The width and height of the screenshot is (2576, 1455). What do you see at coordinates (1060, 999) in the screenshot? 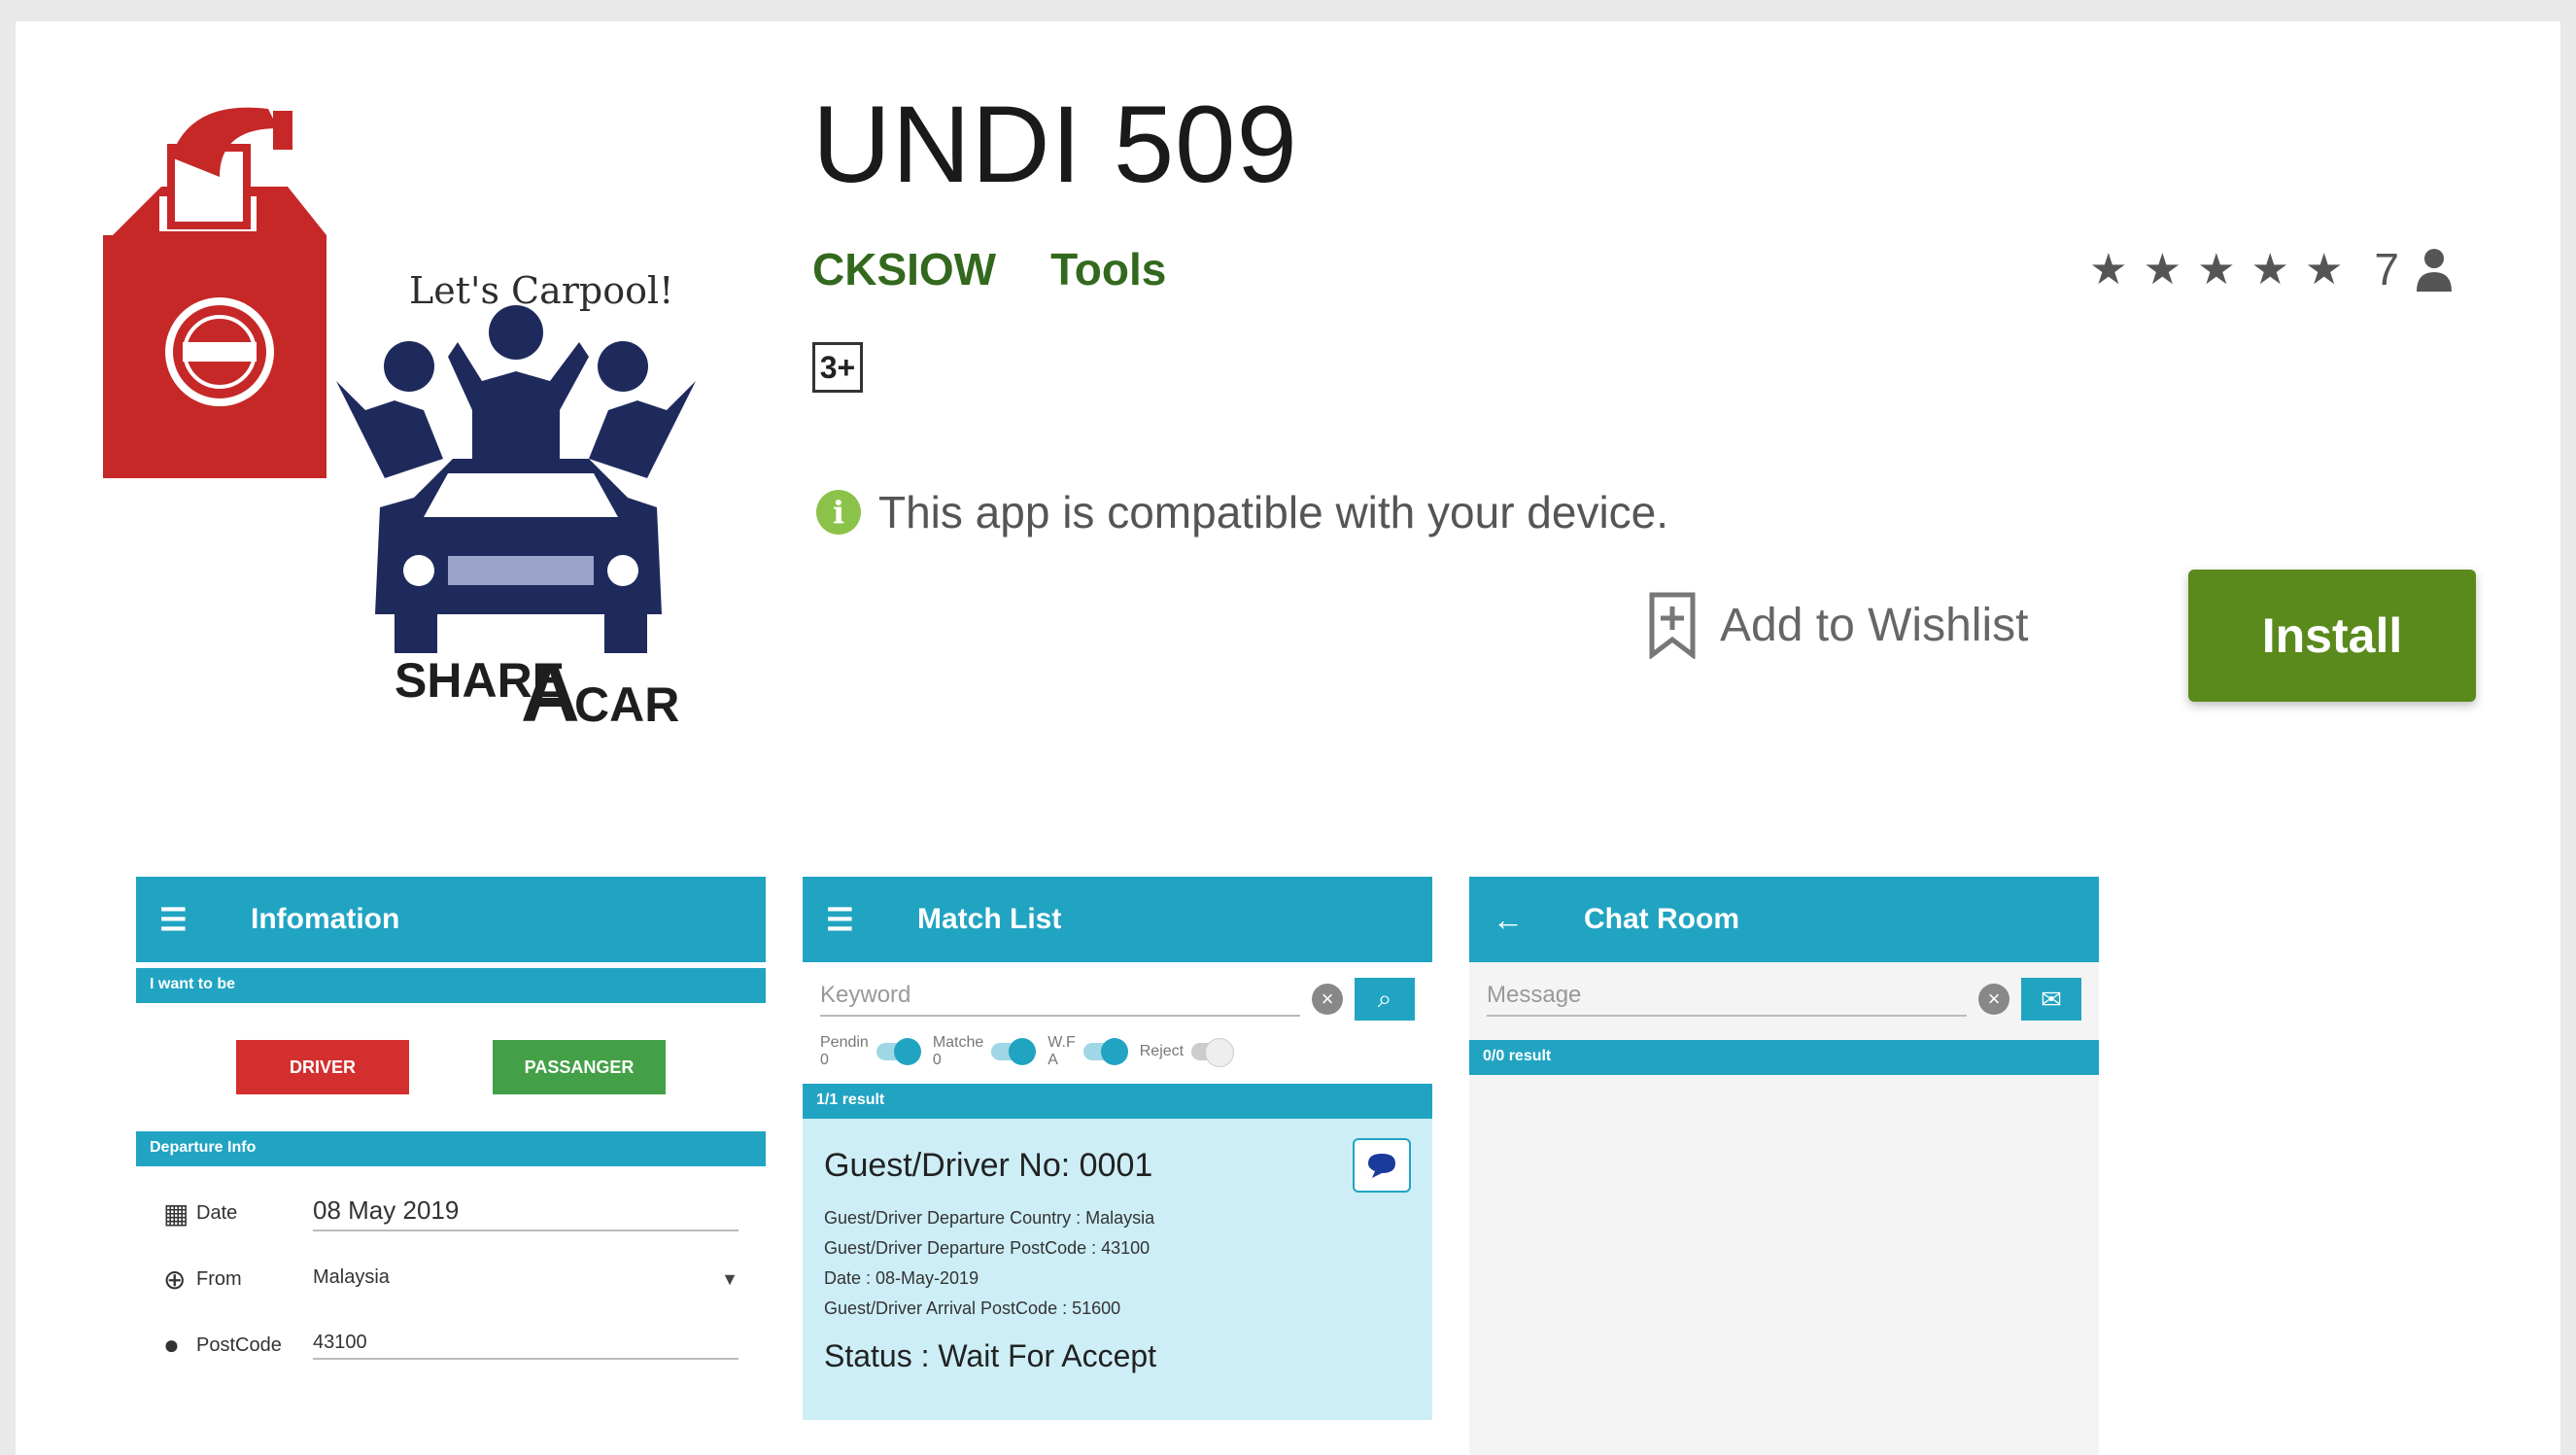
I see `keyword-field: Keyword` at bounding box center [1060, 999].